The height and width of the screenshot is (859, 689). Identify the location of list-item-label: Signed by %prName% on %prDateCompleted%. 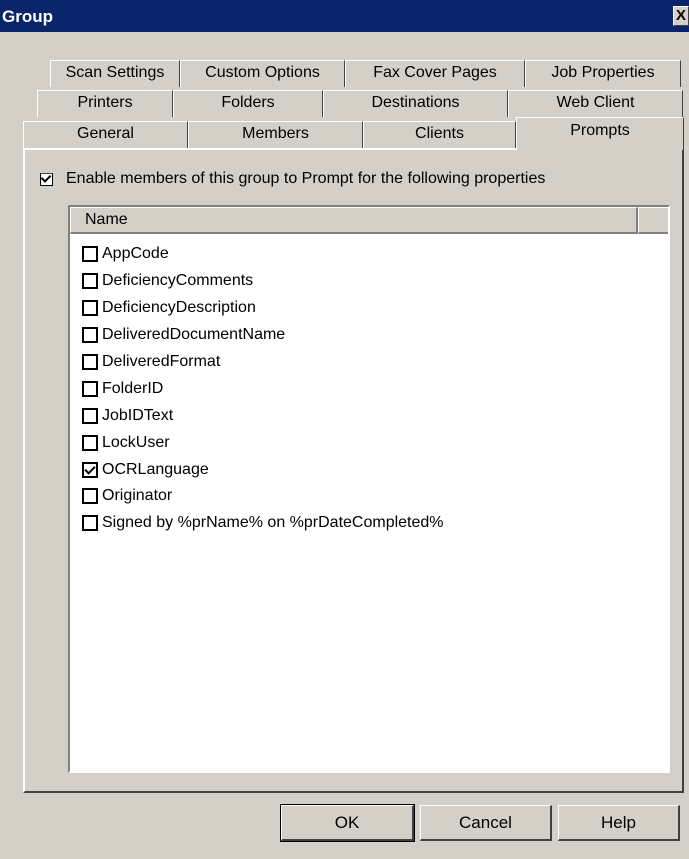
(273, 523).